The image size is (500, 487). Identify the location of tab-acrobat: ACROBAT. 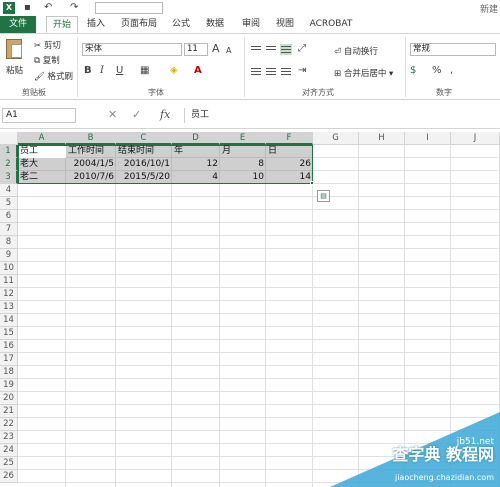
(331, 24).